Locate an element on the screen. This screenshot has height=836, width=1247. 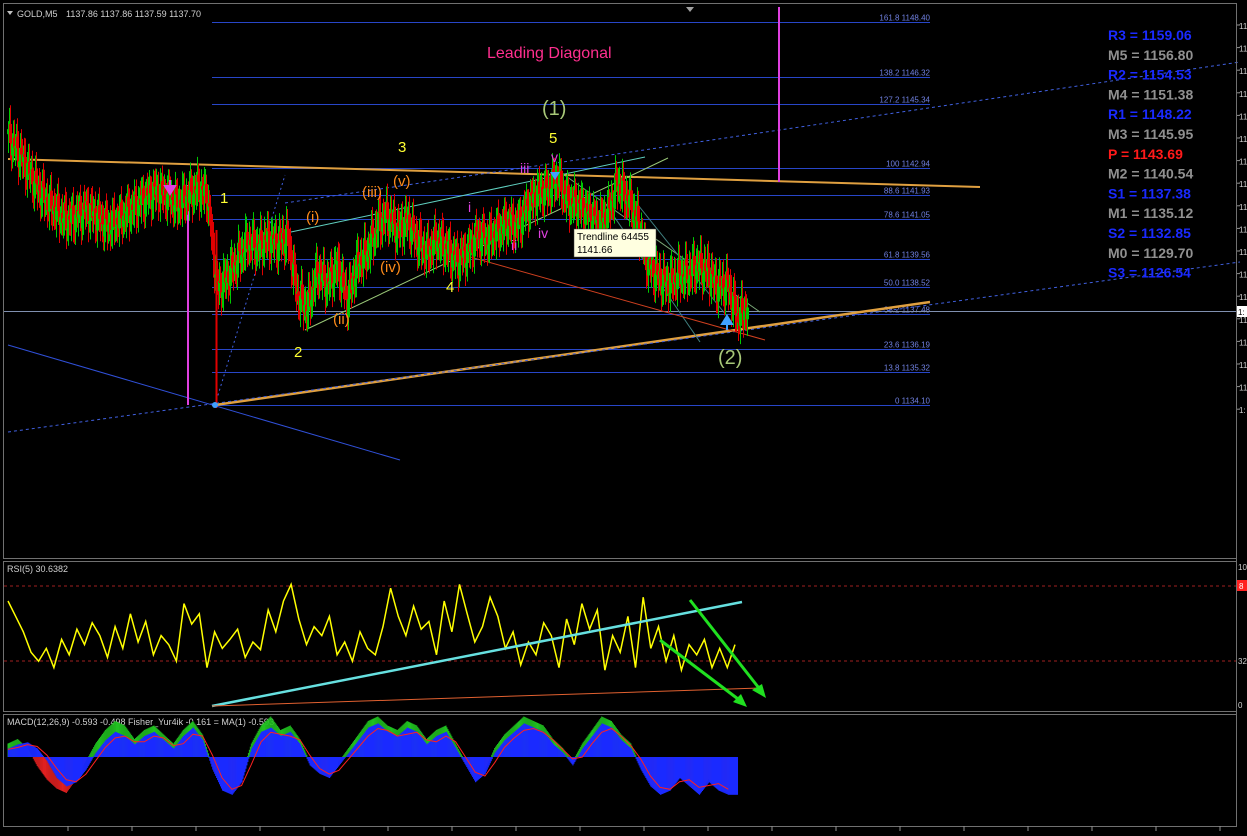
wave-big-1: (1) is located at coordinates (554, 109).